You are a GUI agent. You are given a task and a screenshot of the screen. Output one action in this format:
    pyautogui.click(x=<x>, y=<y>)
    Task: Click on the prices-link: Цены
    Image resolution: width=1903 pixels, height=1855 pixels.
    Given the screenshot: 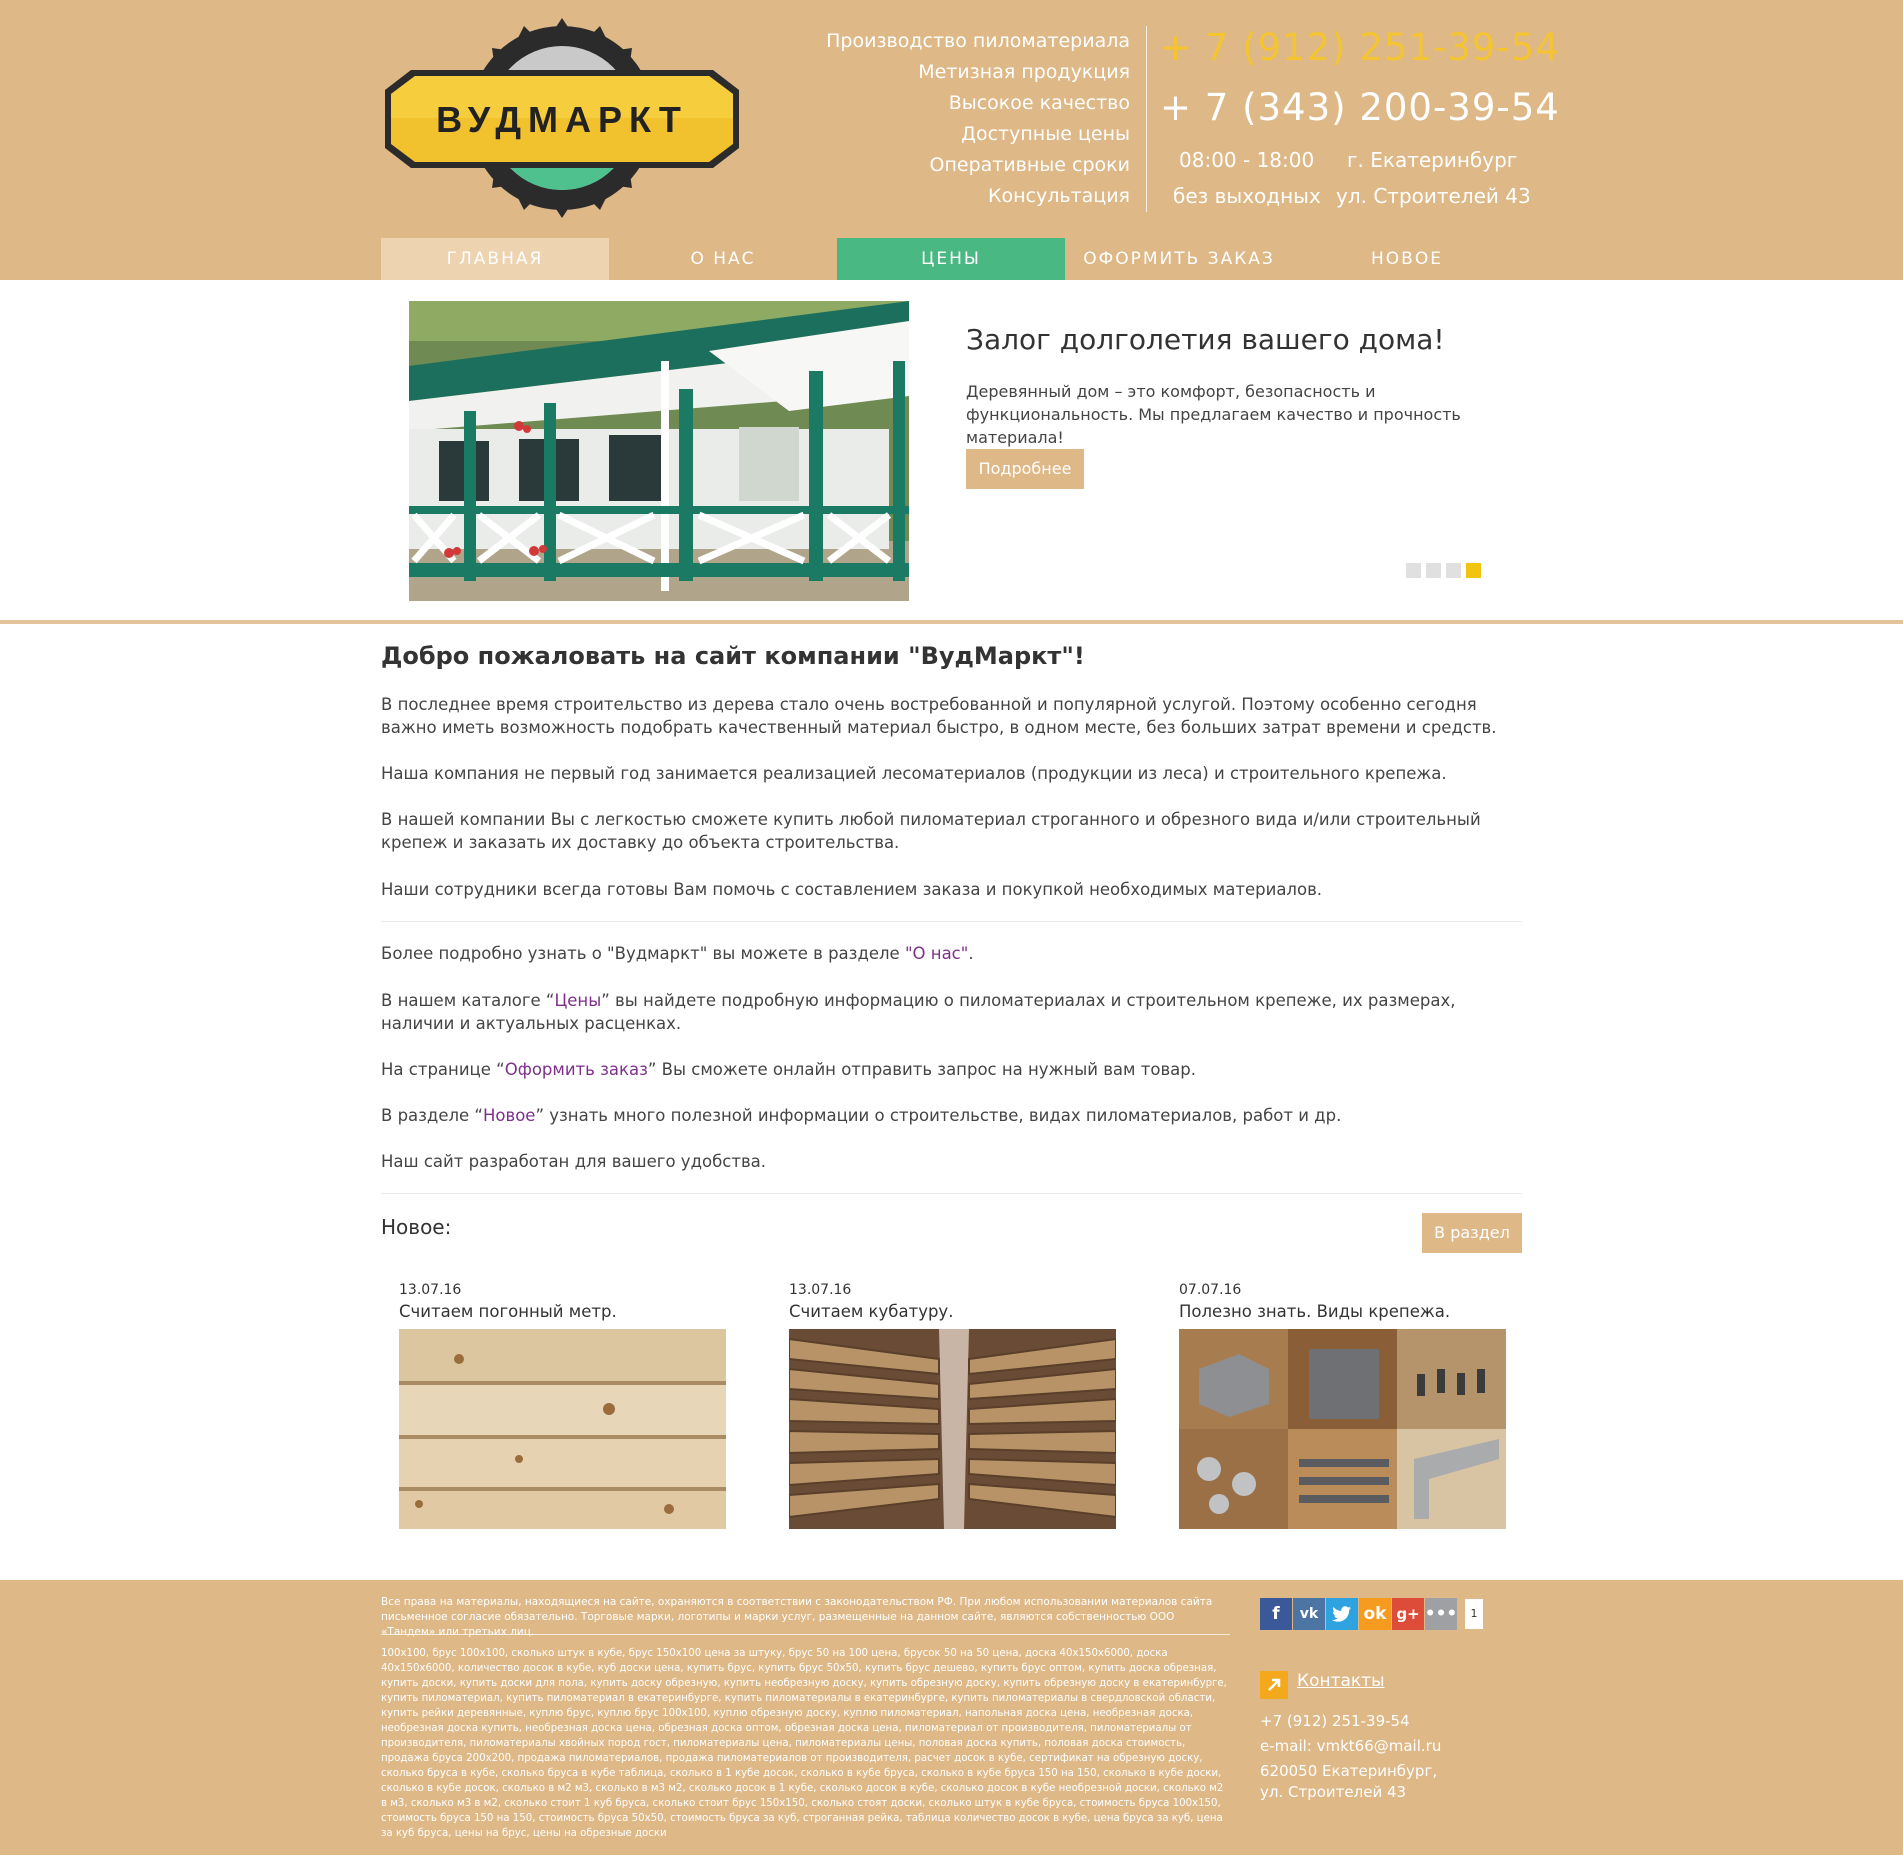 What is the action you would take?
    pyautogui.click(x=577, y=1000)
    